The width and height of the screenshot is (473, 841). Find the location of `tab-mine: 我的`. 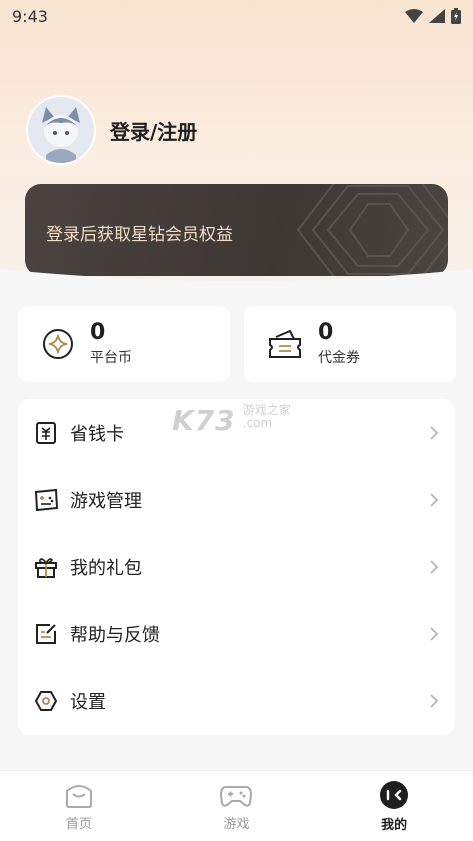

tab-mine: 我的 is located at coordinates (394, 806).